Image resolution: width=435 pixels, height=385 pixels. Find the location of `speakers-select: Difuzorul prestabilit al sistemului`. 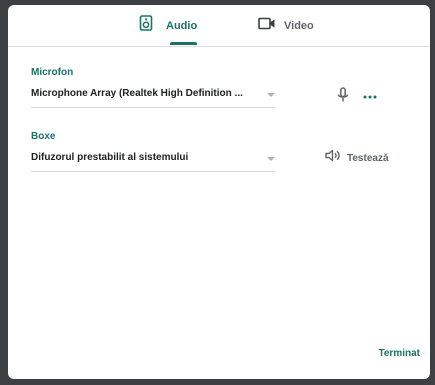

speakers-select: Difuzorul prestabilit al sistemului is located at coordinates (153, 159).